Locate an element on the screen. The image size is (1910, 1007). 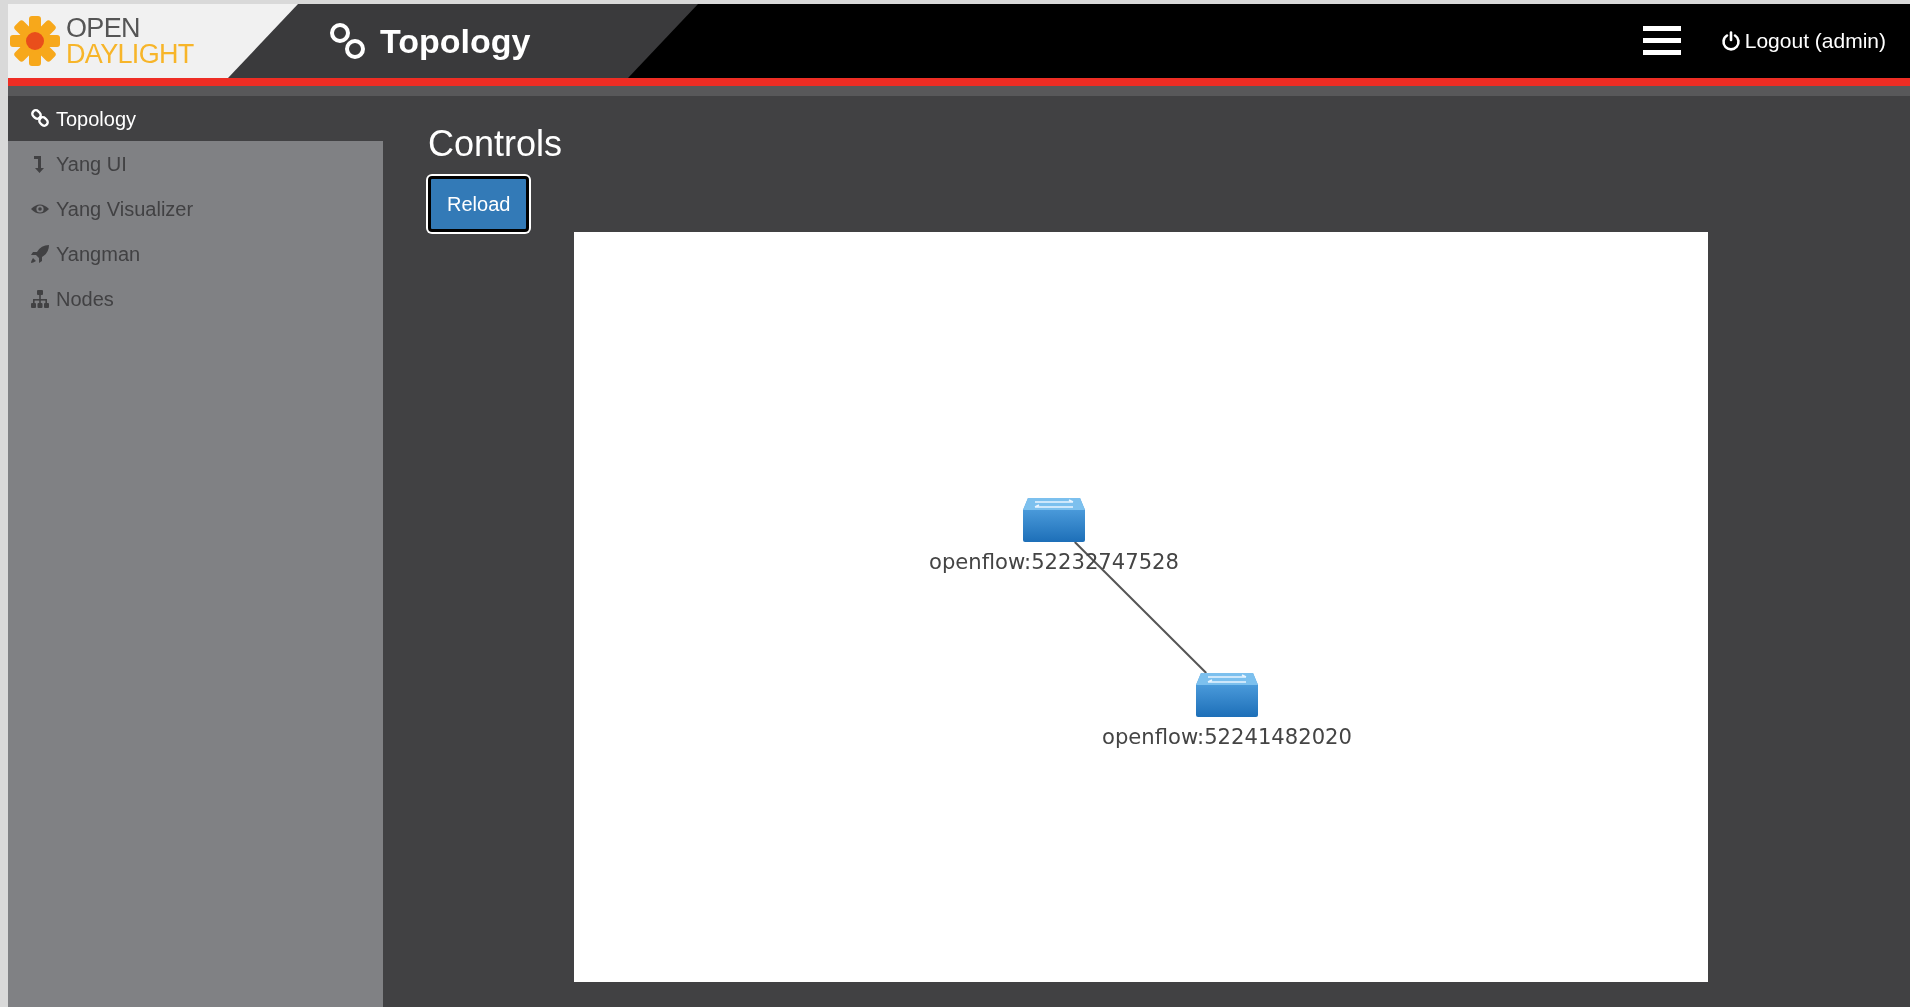
rocket-icon is located at coordinates (40, 253).